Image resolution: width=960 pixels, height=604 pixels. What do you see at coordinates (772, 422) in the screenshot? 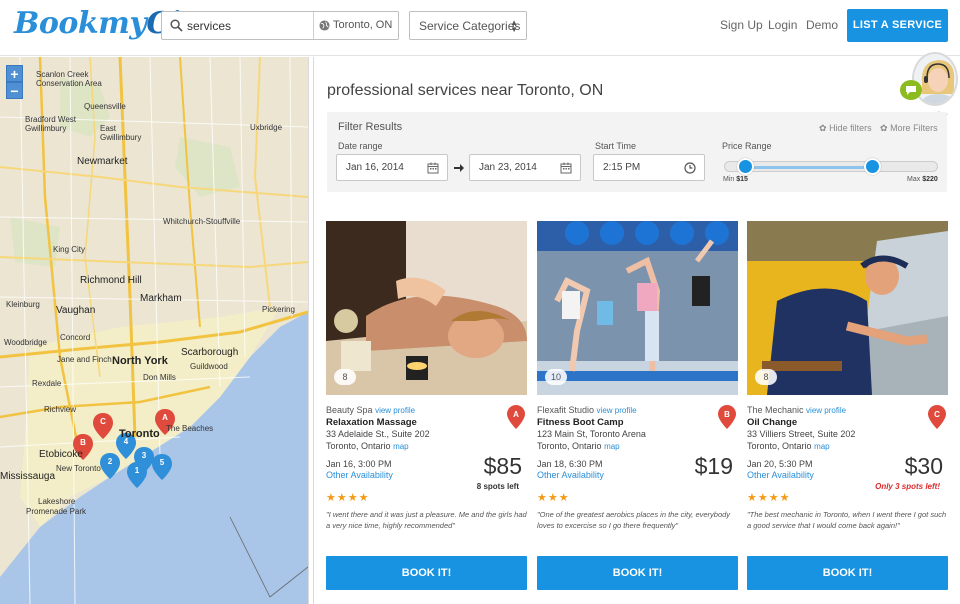
I see `service-name: Oil Change` at bounding box center [772, 422].